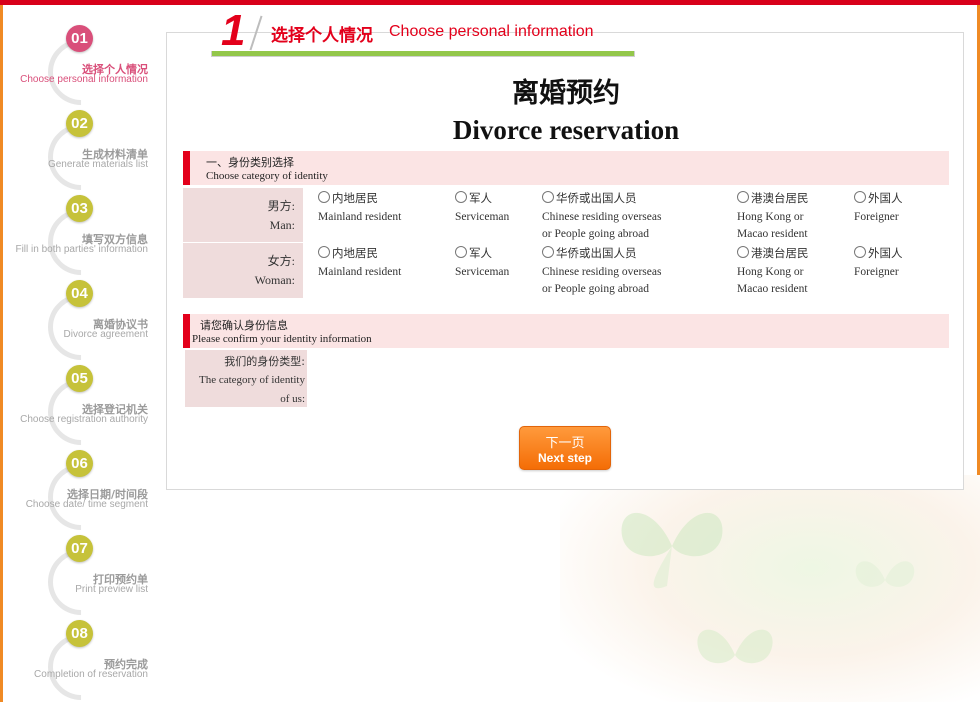  Describe the element at coordinates (91, 674) in the screenshot. I see `step-label-en: Completion of reservation` at that location.